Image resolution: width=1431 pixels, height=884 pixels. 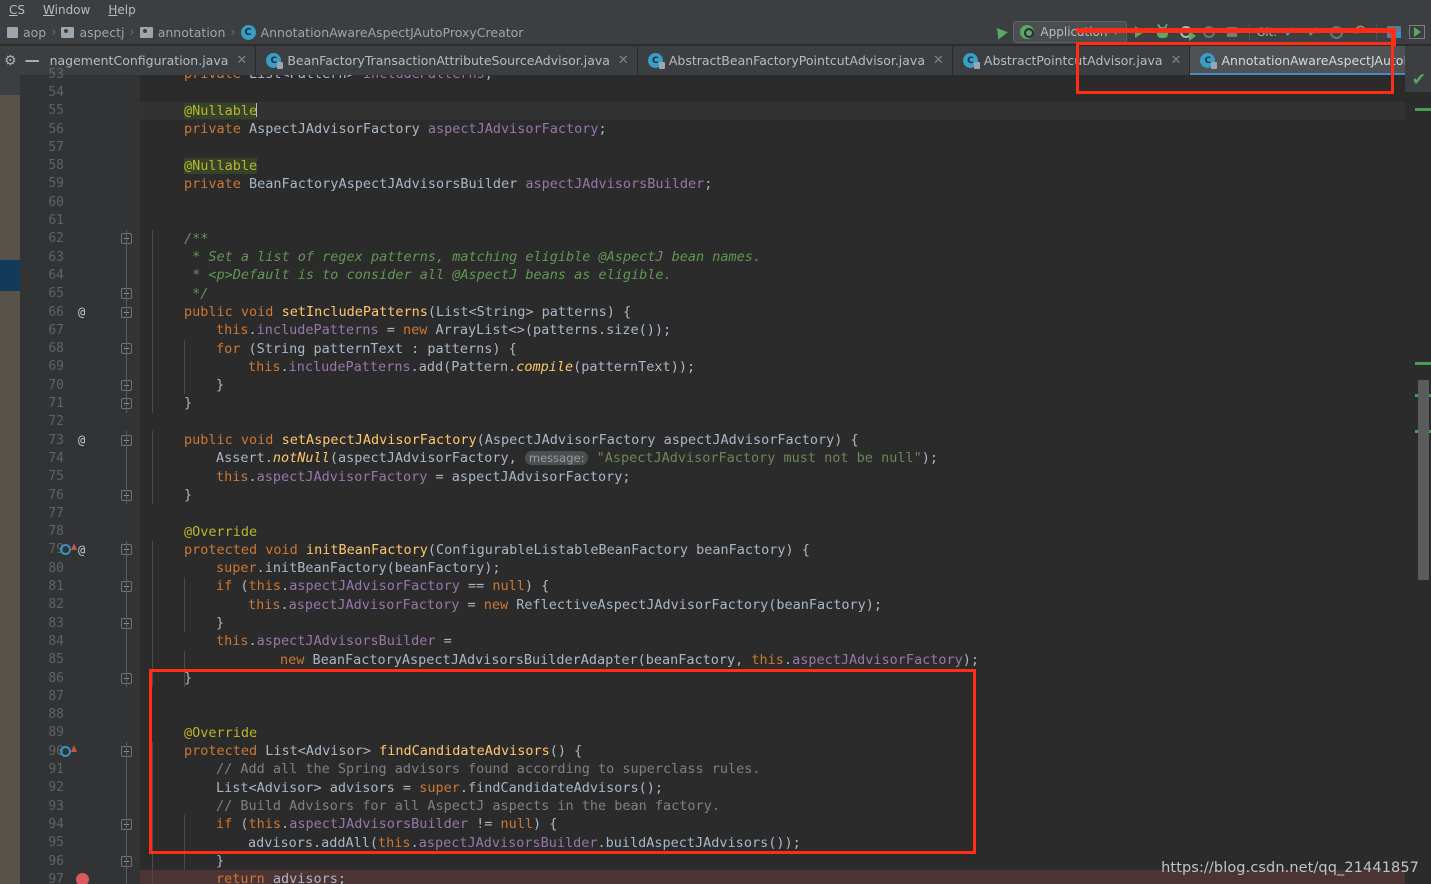 I want to click on gutter-line: 60, so click(x=80, y=202).